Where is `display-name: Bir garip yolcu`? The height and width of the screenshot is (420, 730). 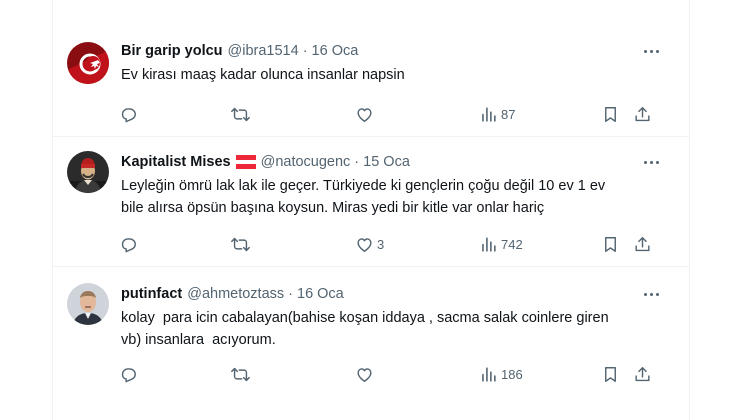 display-name: Bir garip yolcu is located at coordinates (172, 51).